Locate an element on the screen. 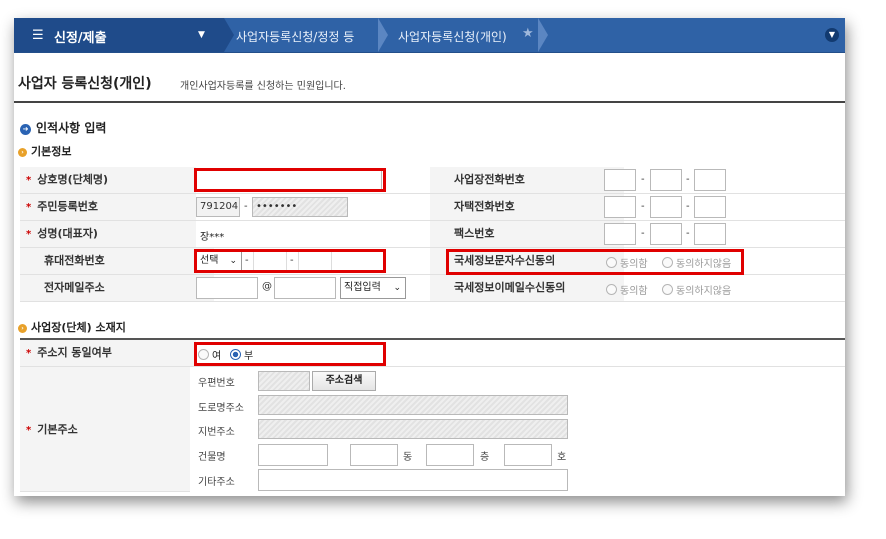 The width and height of the screenshot is (886, 539). address-search-button: 주소검색 is located at coordinates (344, 381).